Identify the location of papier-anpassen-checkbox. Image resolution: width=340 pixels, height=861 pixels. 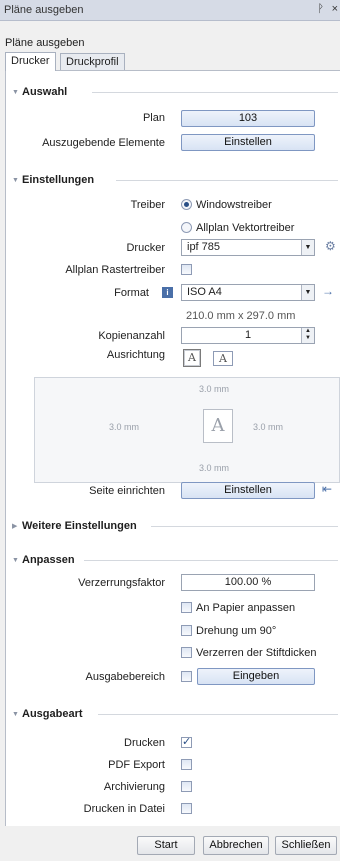
(186, 607).